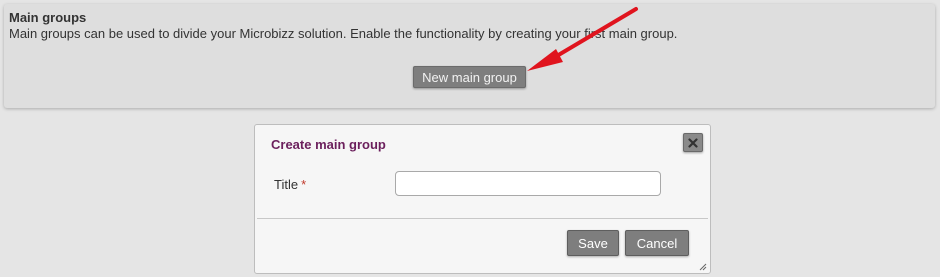 Image resolution: width=940 pixels, height=277 pixels. What do you see at coordinates (528, 183) in the screenshot?
I see `title-input` at bounding box center [528, 183].